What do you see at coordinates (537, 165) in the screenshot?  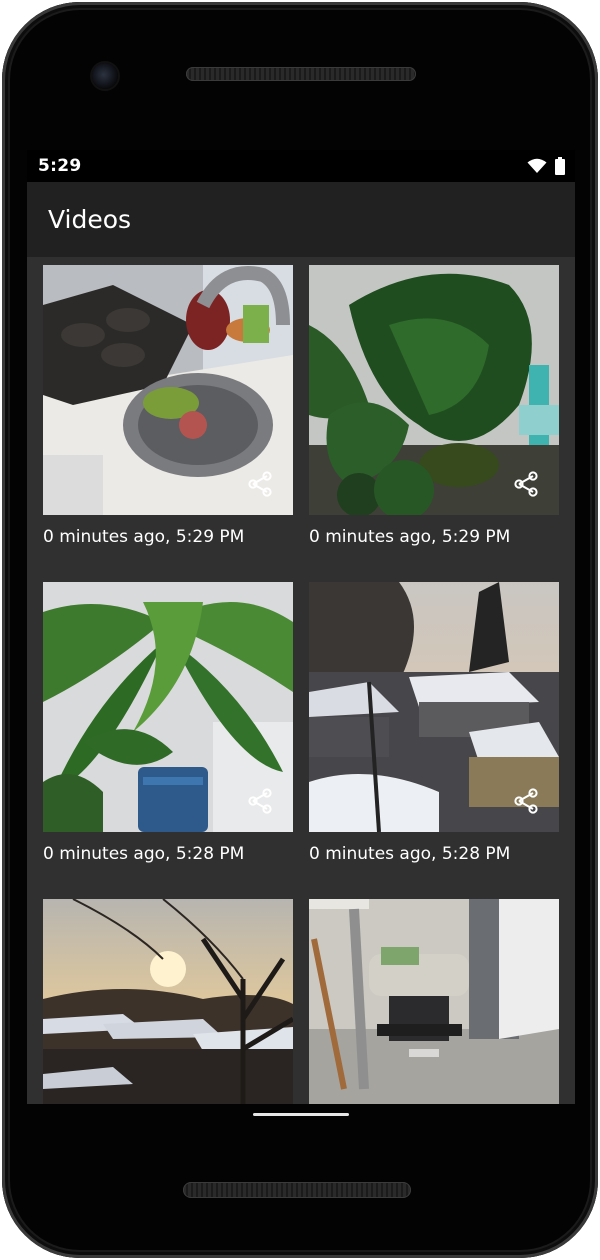 I see `wifi-icon` at bounding box center [537, 165].